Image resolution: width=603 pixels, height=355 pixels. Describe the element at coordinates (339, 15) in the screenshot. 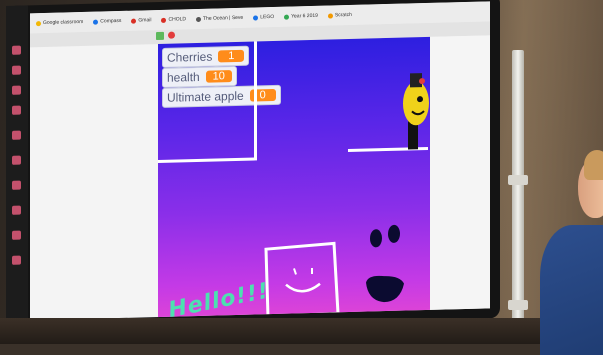

I see `bookmark: Scratch` at that location.